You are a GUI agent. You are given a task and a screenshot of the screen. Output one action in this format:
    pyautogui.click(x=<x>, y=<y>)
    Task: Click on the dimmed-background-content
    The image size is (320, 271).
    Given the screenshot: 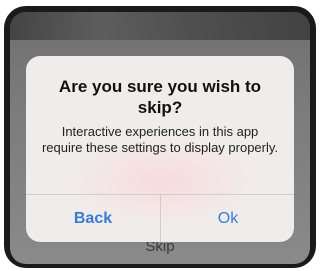 What is the action you would take?
    pyautogui.click(x=160, y=26)
    